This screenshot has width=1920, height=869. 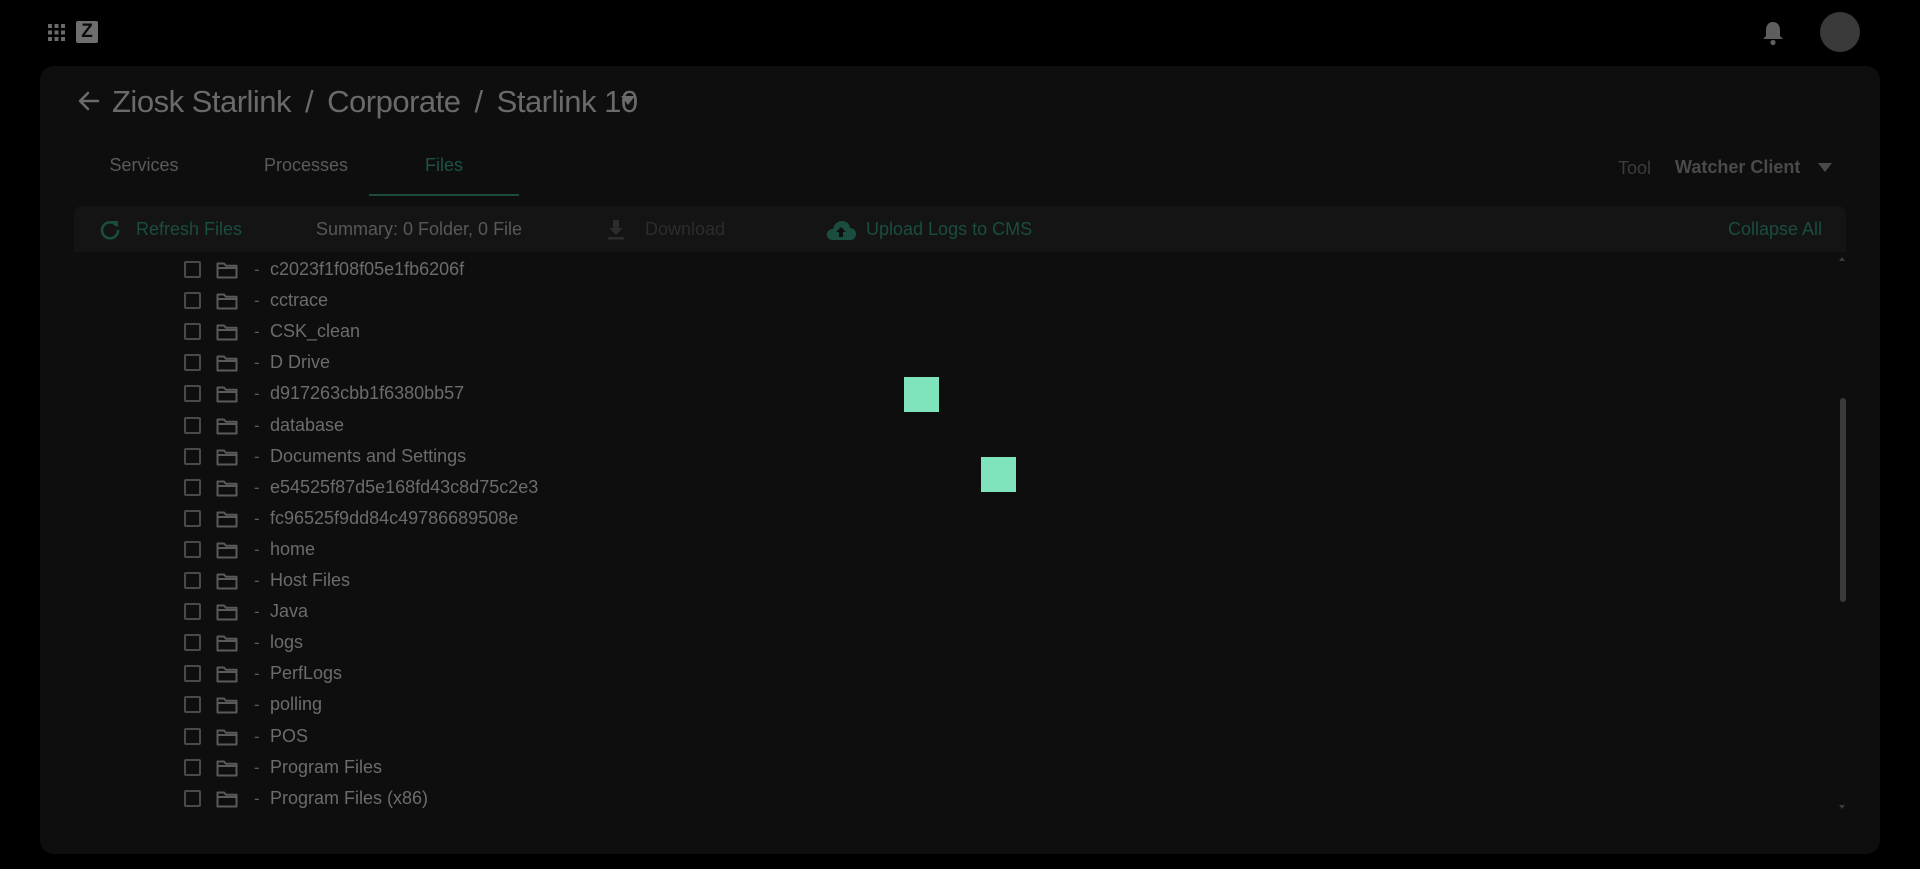 I want to click on loading-square, so click(x=998, y=474).